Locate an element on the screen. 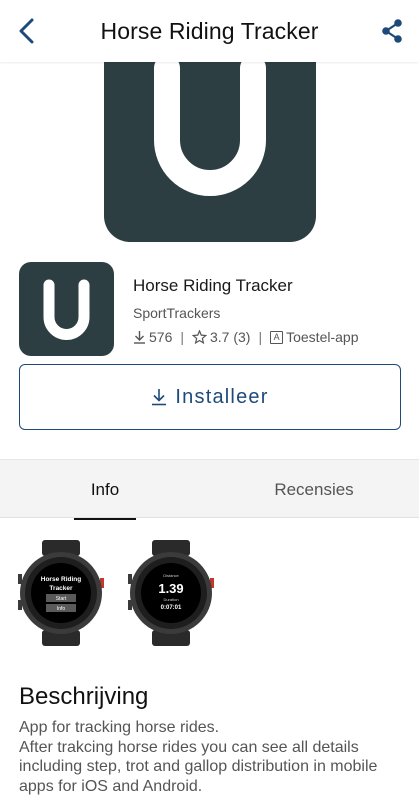 The height and width of the screenshot is (800, 419). chevron-left-icon is located at coordinates (26, 31).